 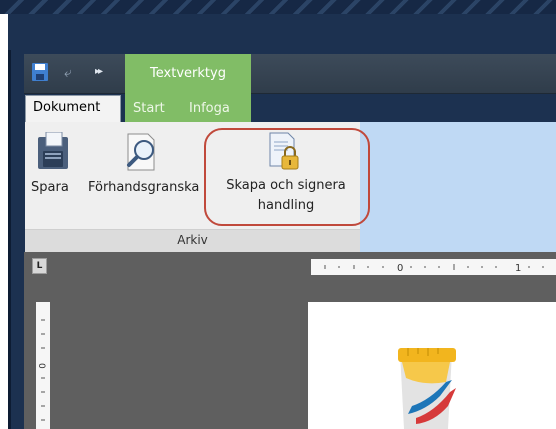 What do you see at coordinates (73, 109) in the screenshot?
I see `tab-dokument: Dokument` at bounding box center [73, 109].